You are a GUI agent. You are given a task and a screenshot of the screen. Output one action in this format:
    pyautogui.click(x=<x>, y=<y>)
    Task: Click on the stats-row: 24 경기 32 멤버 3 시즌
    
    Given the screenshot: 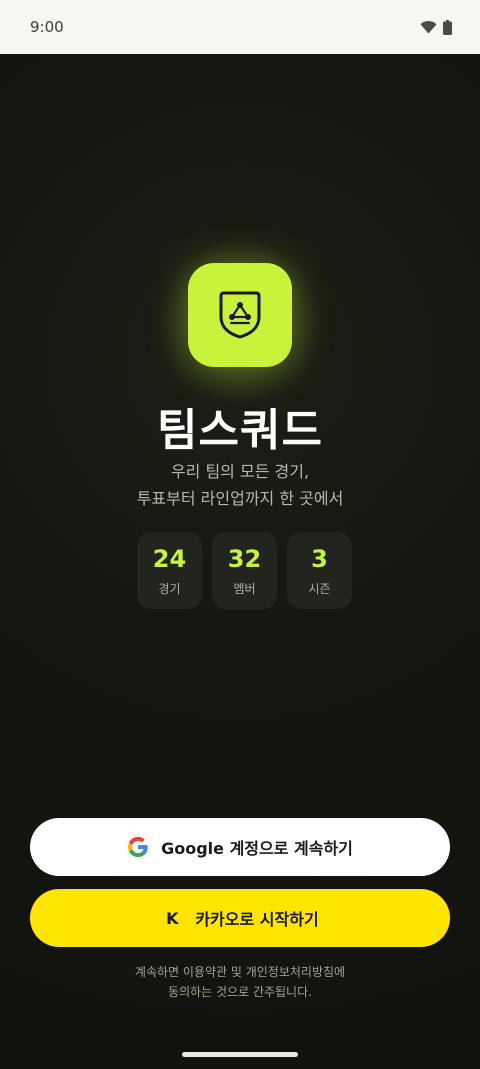 What is the action you would take?
    pyautogui.click(x=244, y=570)
    